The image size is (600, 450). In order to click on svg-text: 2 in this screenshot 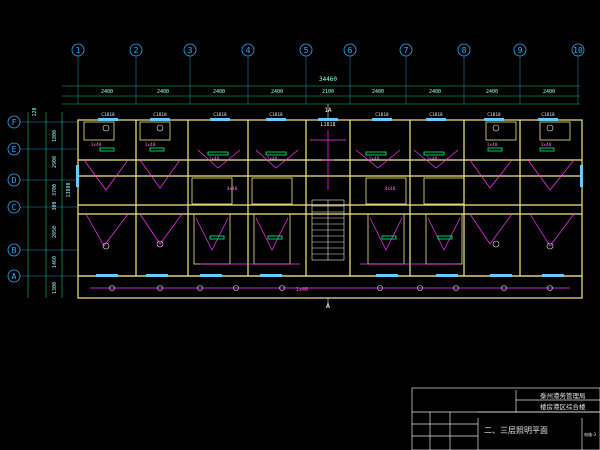, I will do `click(136, 50)`.